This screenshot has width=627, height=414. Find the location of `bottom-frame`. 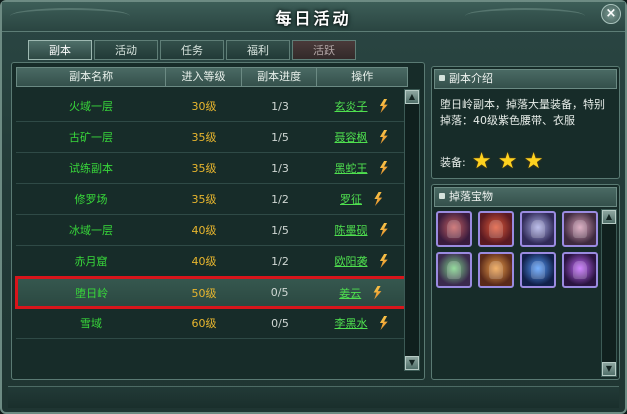

bottom-frame is located at coordinates (313, 397).